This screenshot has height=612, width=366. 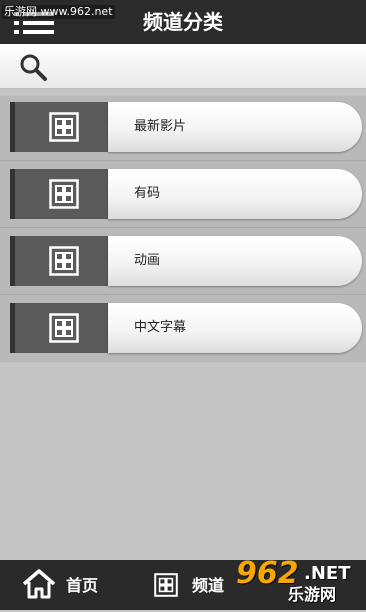 What do you see at coordinates (235, 261) in the screenshot?
I see `category-label-box: 动画` at bounding box center [235, 261].